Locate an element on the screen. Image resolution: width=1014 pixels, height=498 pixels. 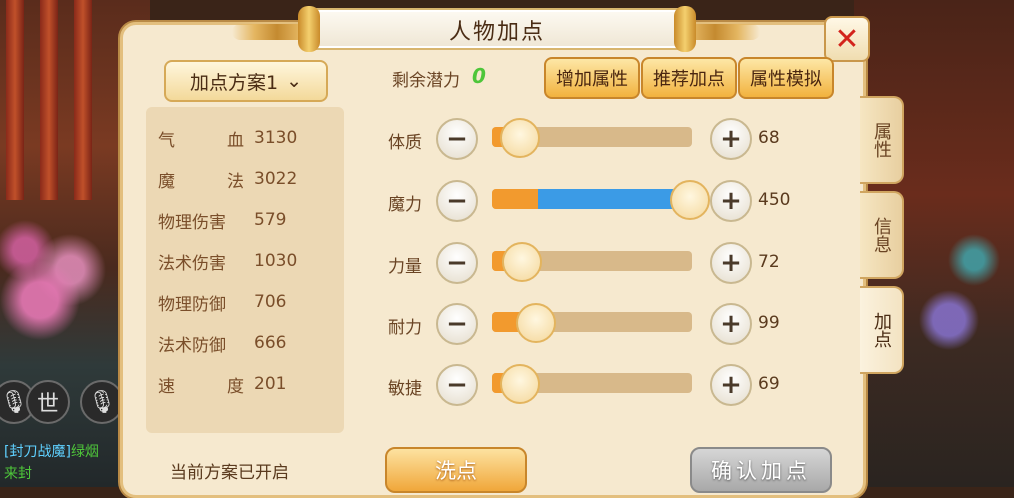
stat-label: 魔法 is located at coordinates (201, 181).